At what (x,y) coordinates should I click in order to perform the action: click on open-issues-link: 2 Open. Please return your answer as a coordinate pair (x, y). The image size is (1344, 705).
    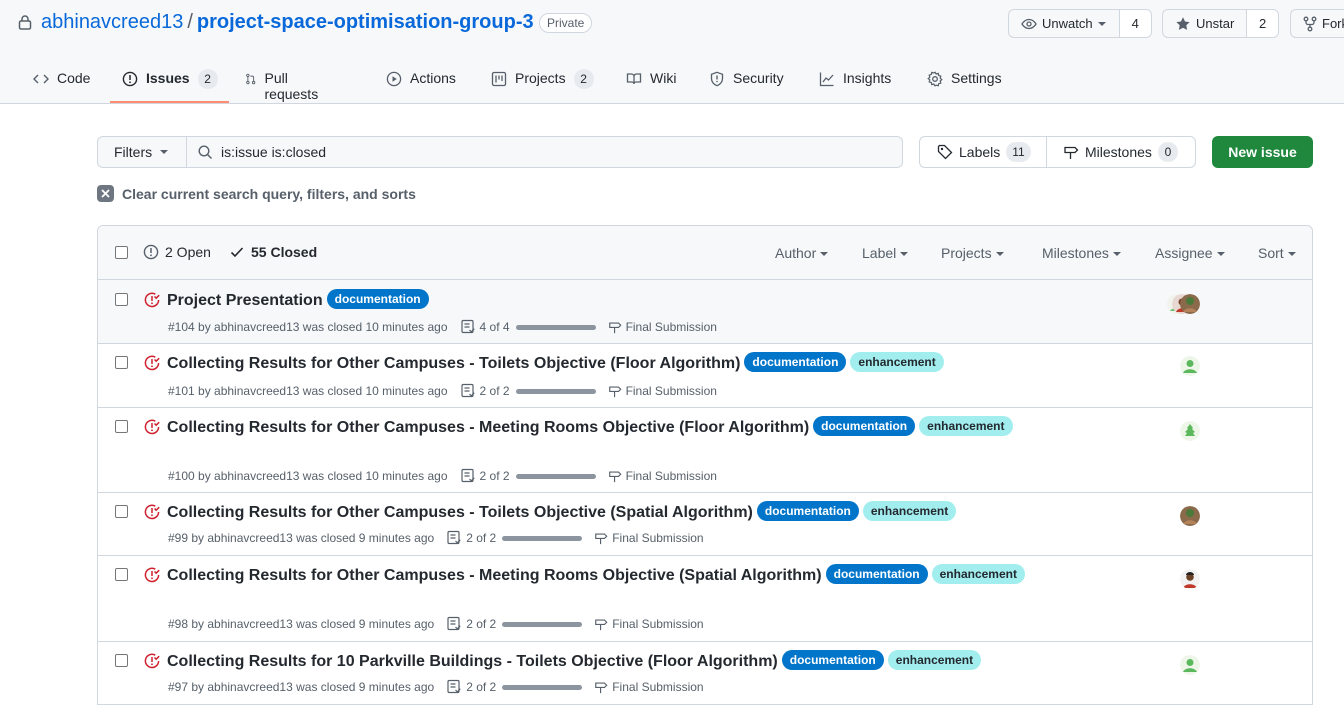
    Looking at the image, I should click on (177, 252).